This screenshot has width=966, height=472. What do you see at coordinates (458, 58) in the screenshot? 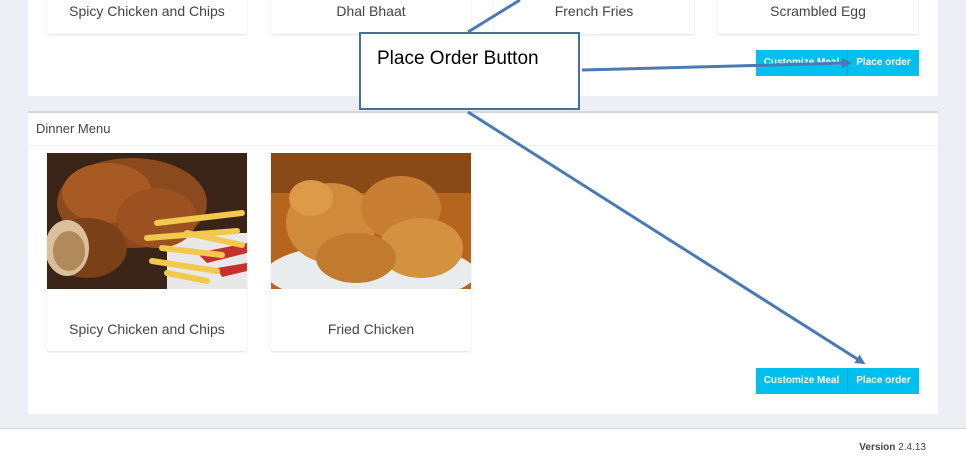
I see `annotation-text: Place Order Button` at bounding box center [458, 58].